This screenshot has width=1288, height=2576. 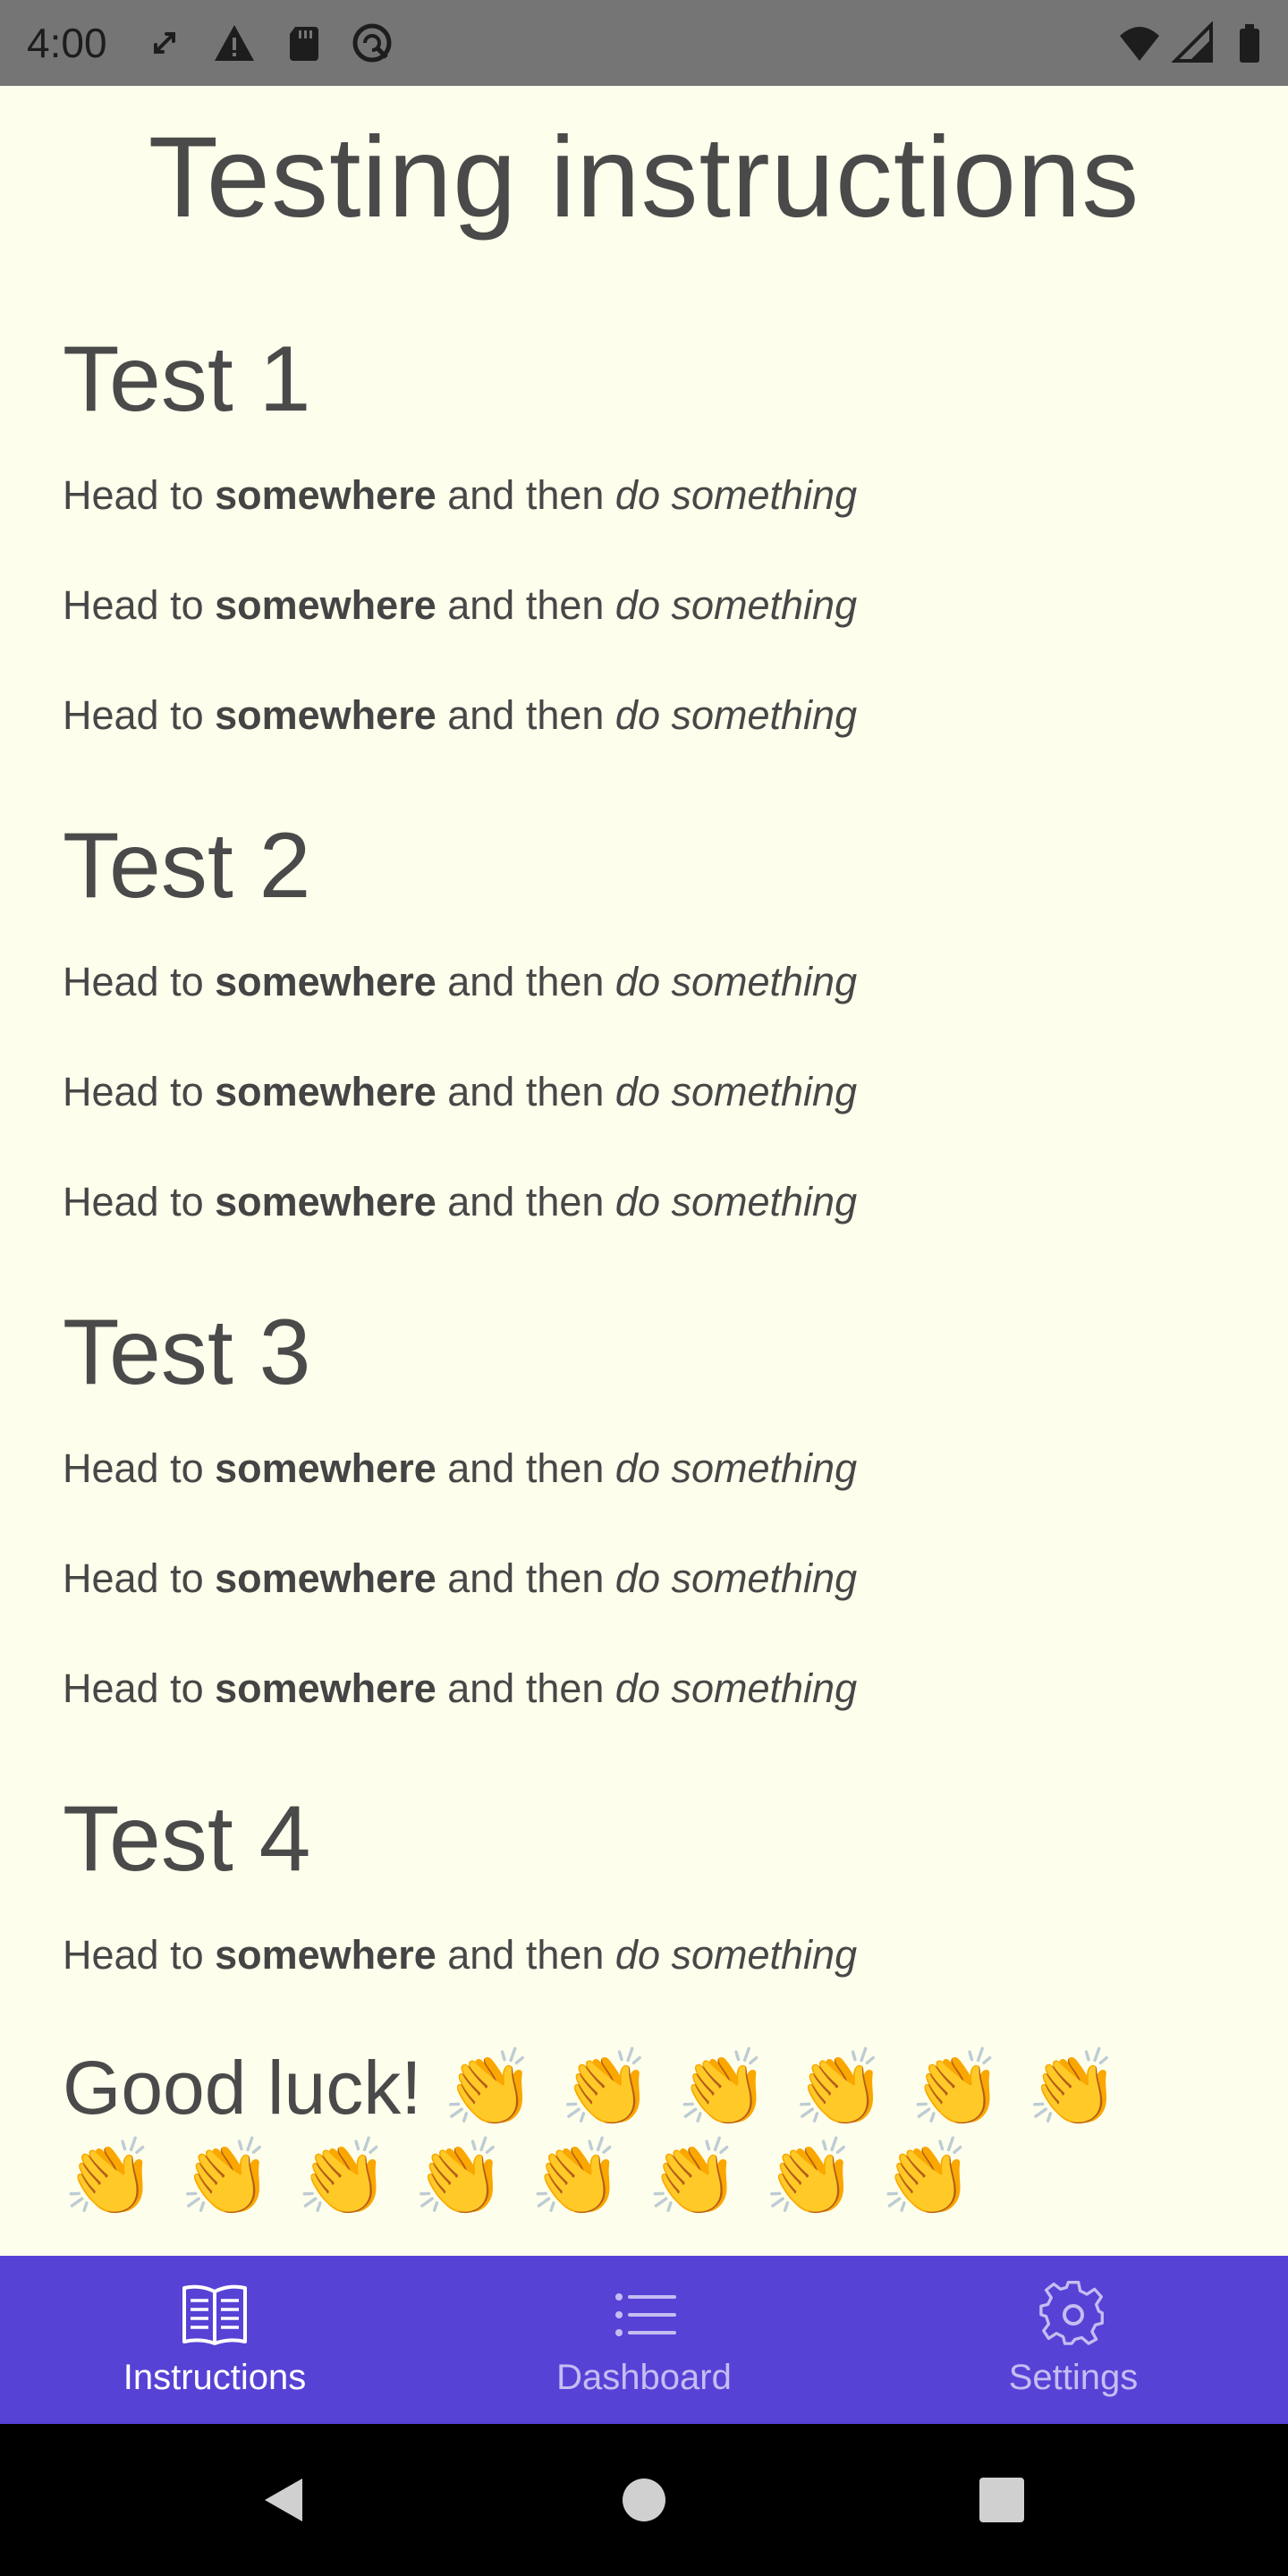 What do you see at coordinates (1073, 2315) in the screenshot?
I see `gear-icon` at bounding box center [1073, 2315].